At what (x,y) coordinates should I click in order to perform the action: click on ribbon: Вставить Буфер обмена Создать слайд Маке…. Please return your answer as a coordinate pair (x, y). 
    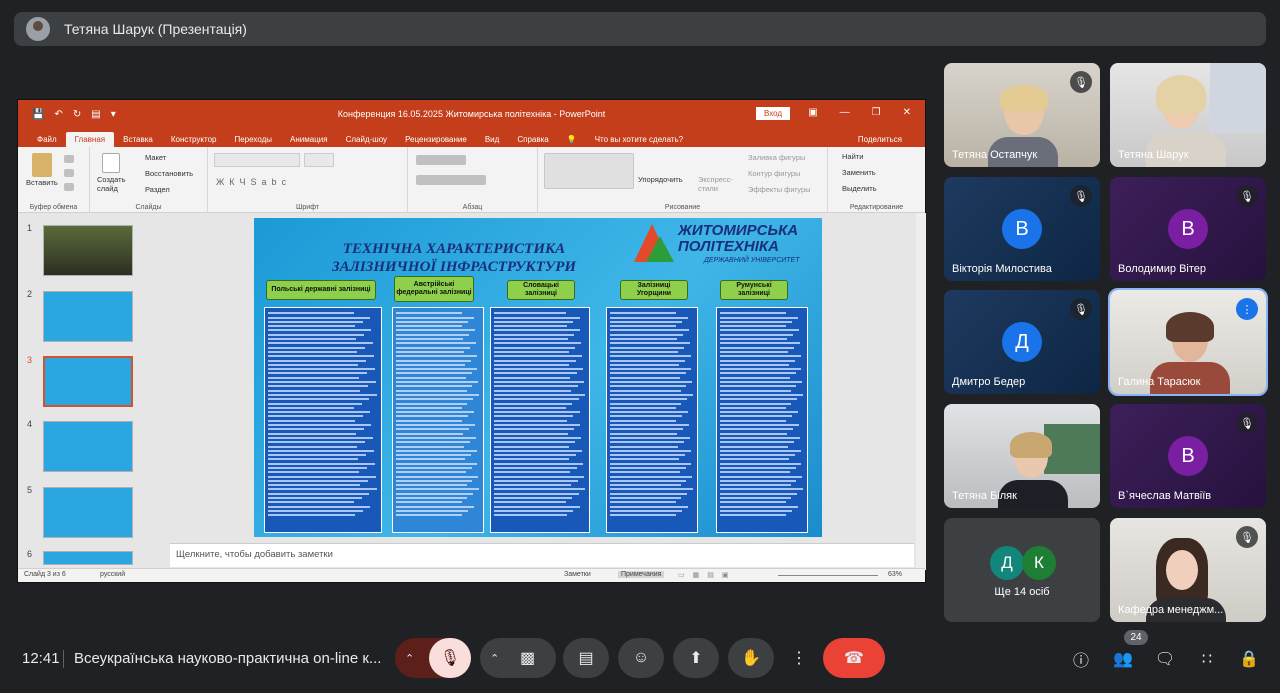
    Looking at the image, I should click on (471, 180).